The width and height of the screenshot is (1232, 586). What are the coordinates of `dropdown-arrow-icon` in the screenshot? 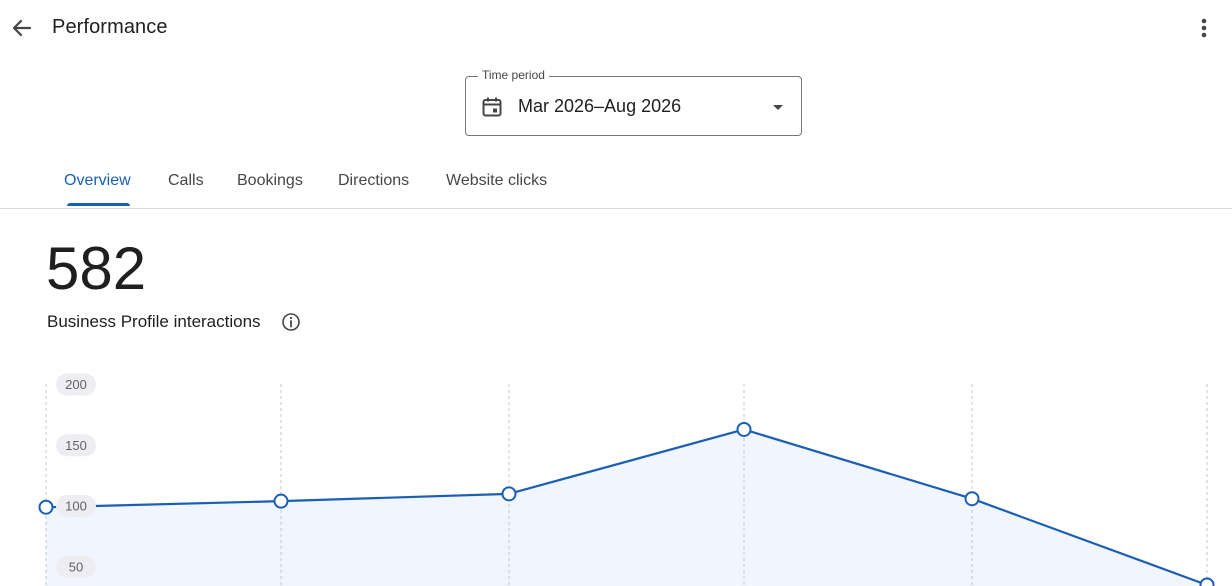 It's located at (778, 107).